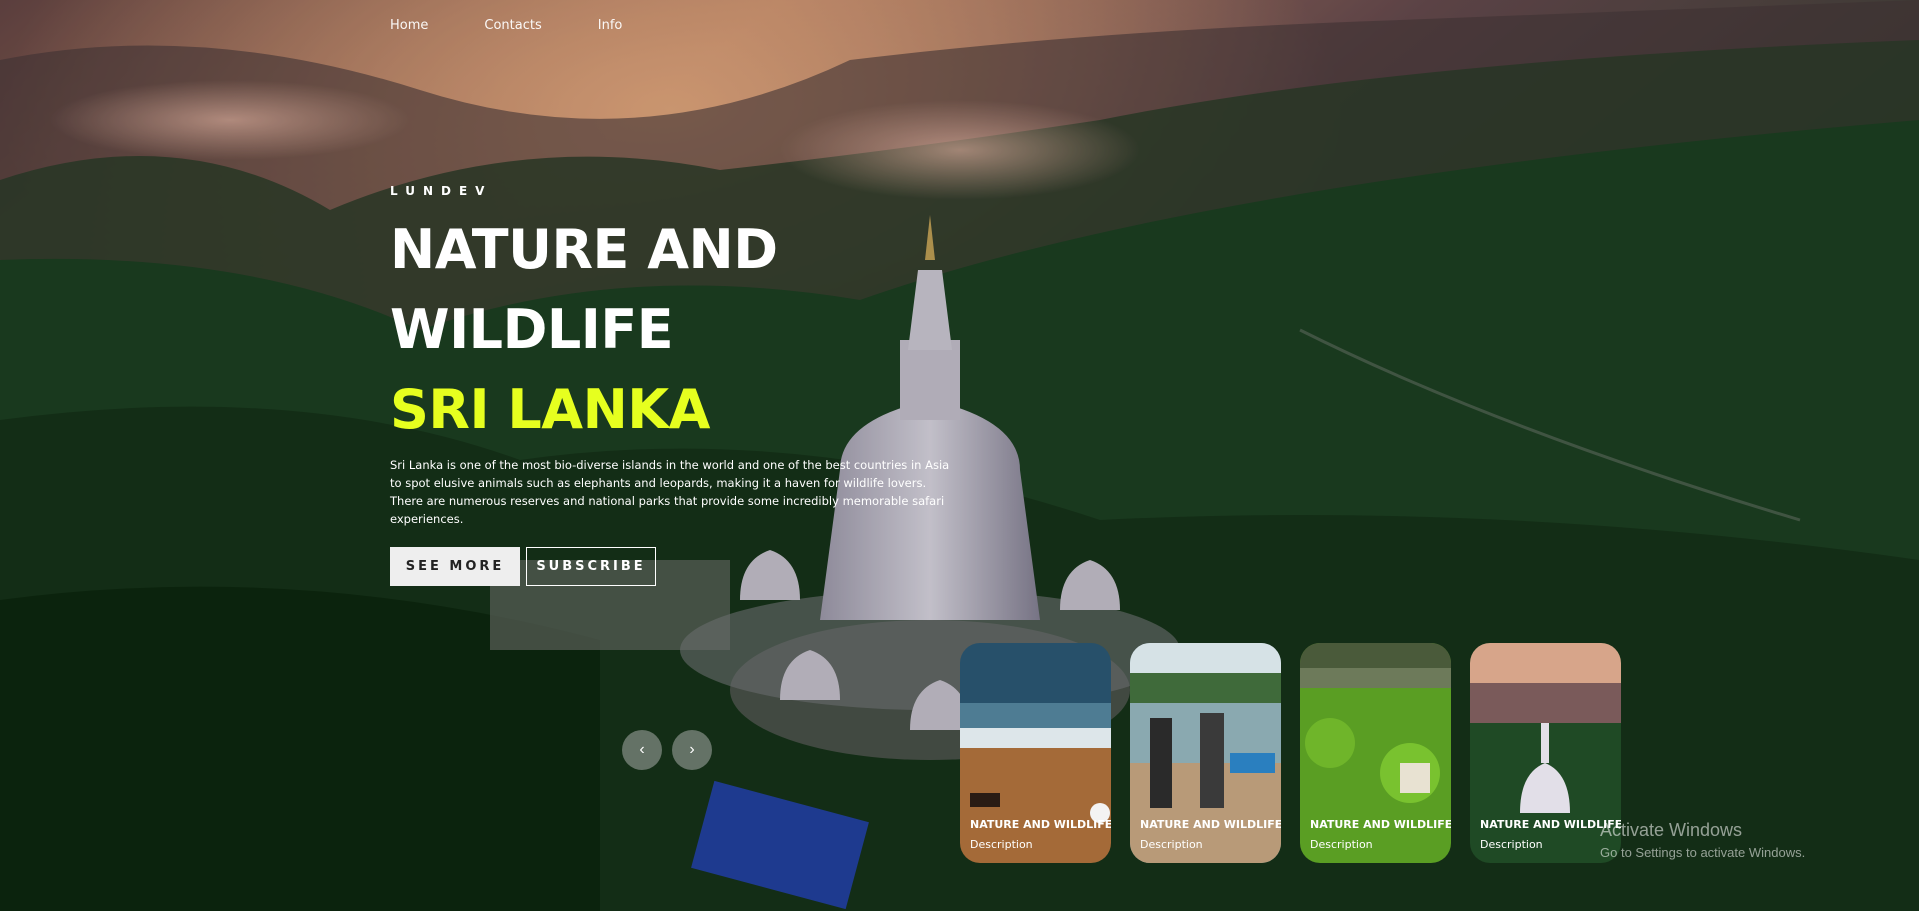  I want to click on page-title: NATURE AND WILDLIFE, so click(584, 289).